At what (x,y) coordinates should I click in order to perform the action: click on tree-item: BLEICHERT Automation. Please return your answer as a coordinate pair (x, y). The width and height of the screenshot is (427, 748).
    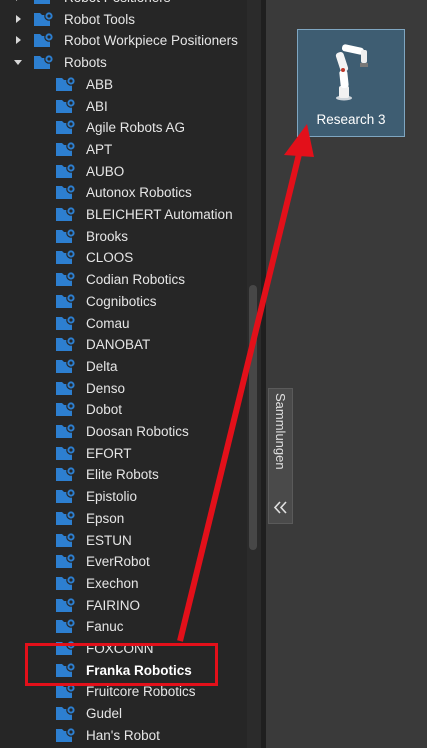
    Looking at the image, I should click on (123, 214).